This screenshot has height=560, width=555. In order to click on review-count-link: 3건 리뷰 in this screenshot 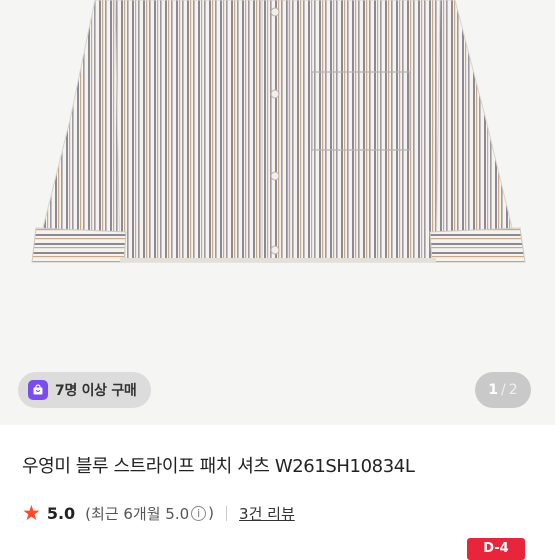, I will do `click(267, 513)`.